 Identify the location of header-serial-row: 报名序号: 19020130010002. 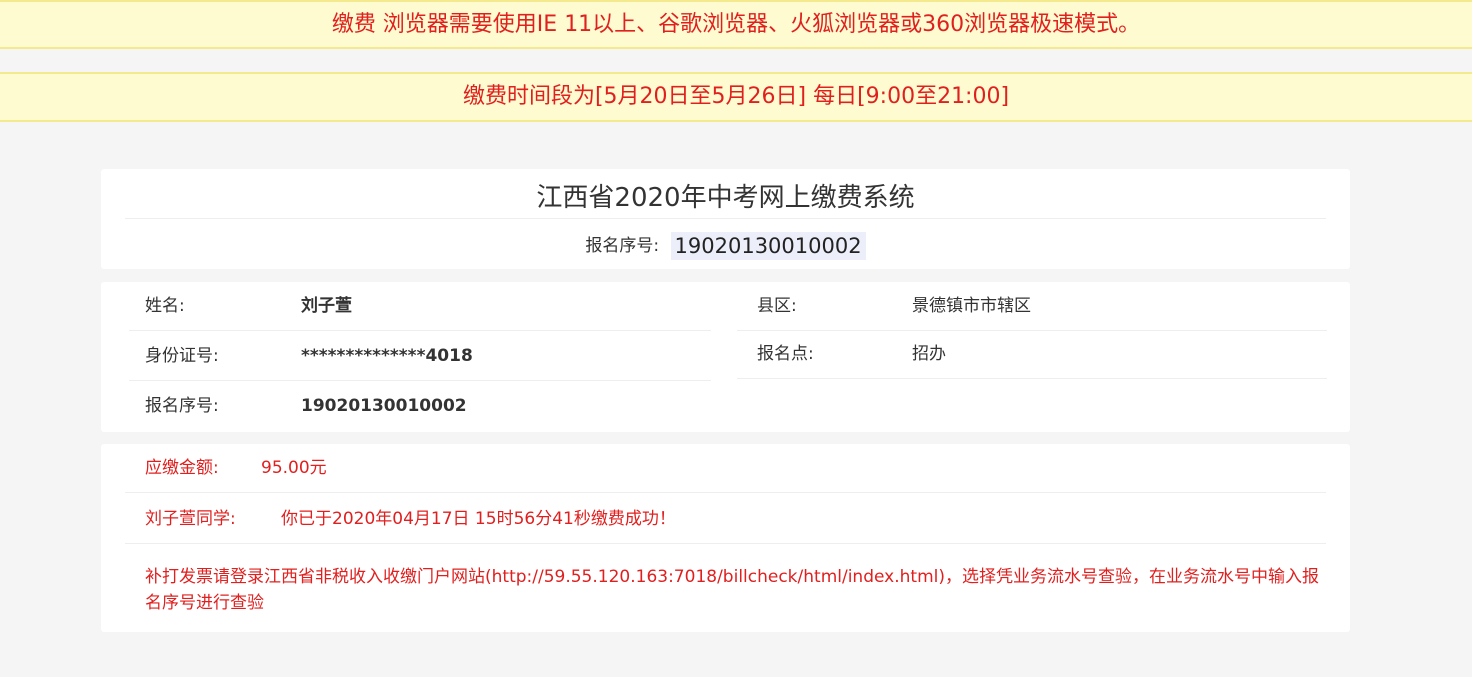
(725, 246).